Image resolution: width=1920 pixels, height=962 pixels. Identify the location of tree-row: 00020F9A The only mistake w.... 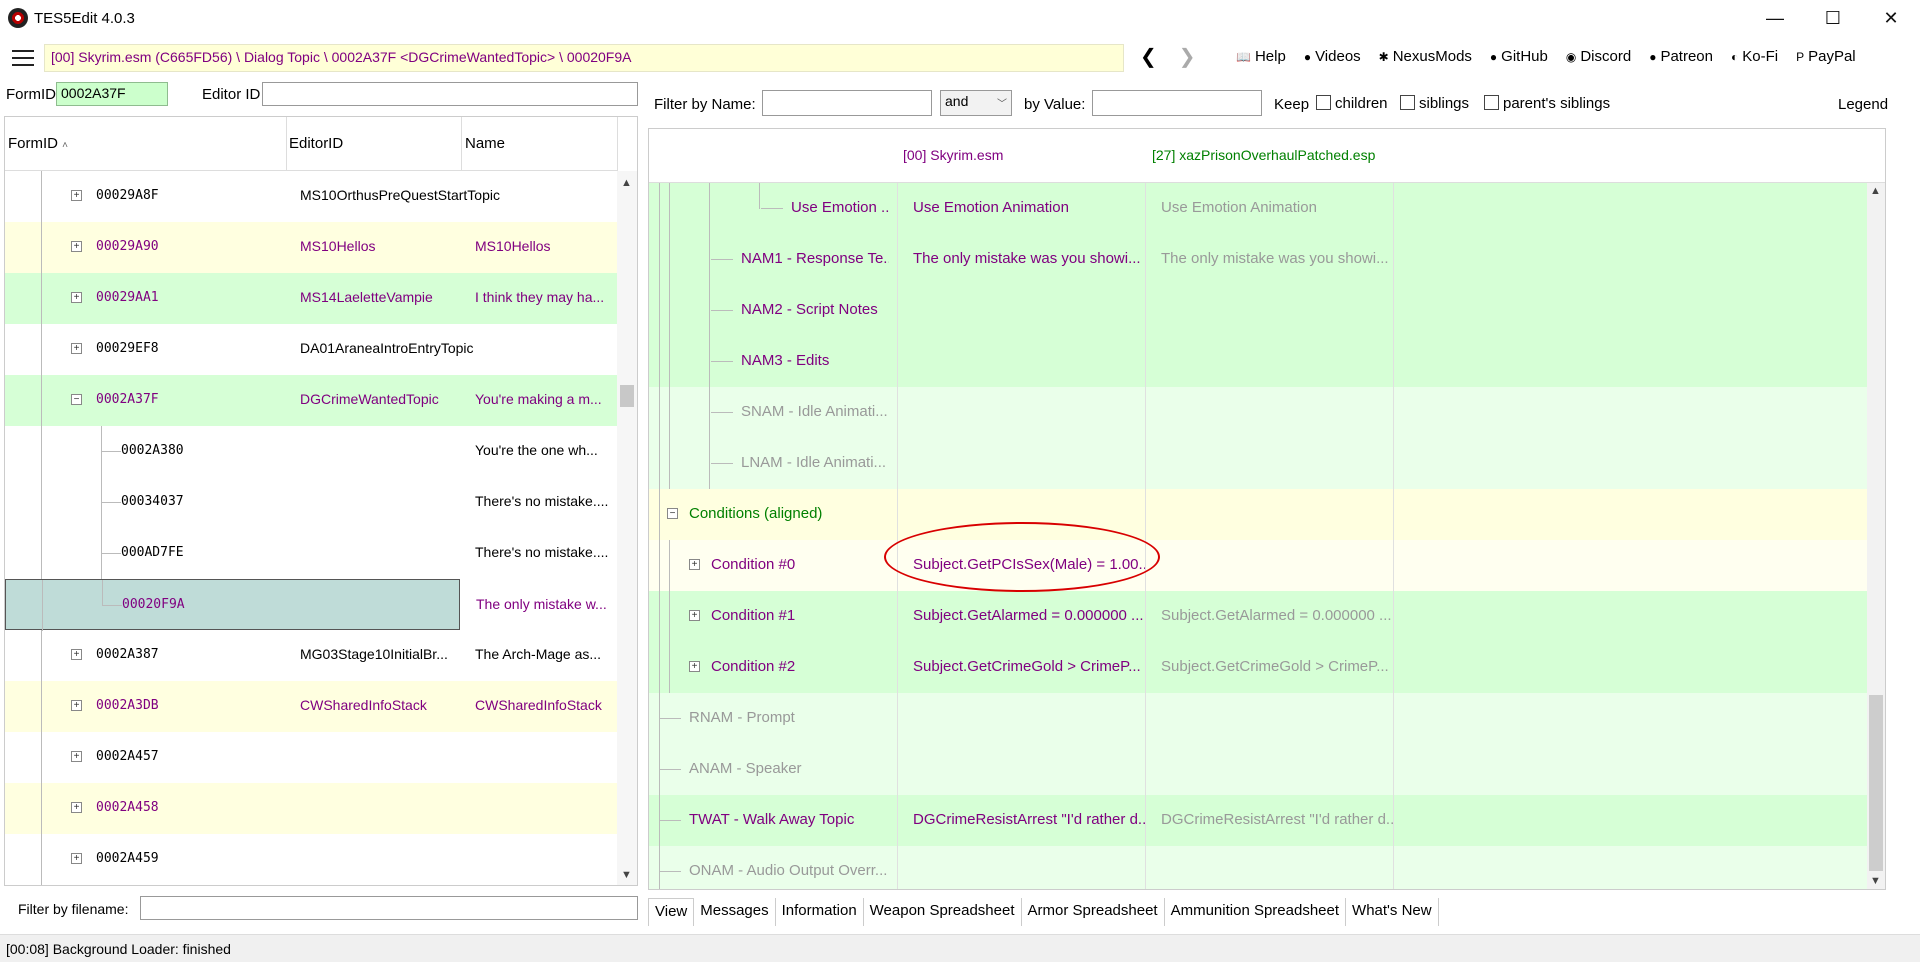
(306, 605).